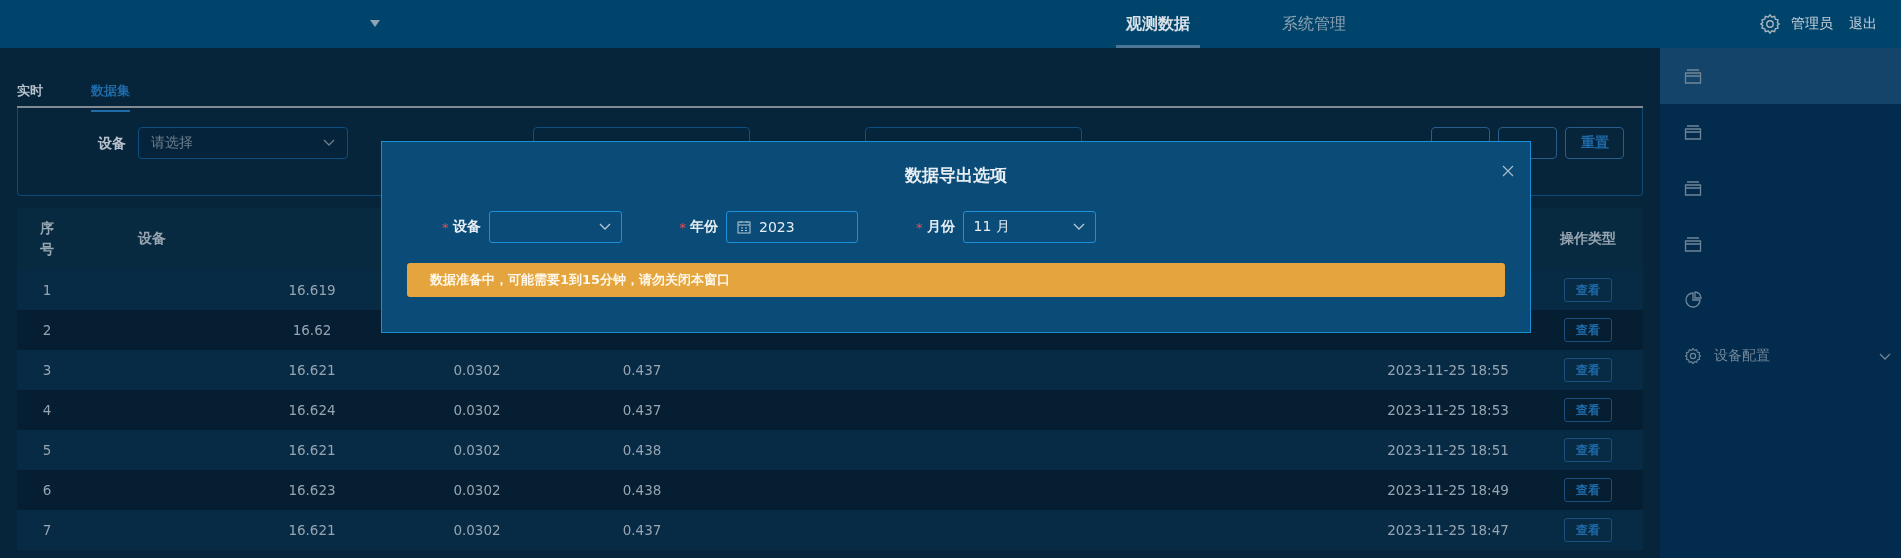  What do you see at coordinates (47, 330) in the screenshot?
I see `table-cell-text: 2` at bounding box center [47, 330].